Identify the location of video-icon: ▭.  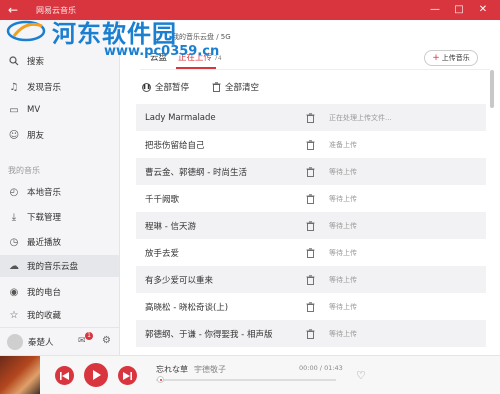
(14, 110).